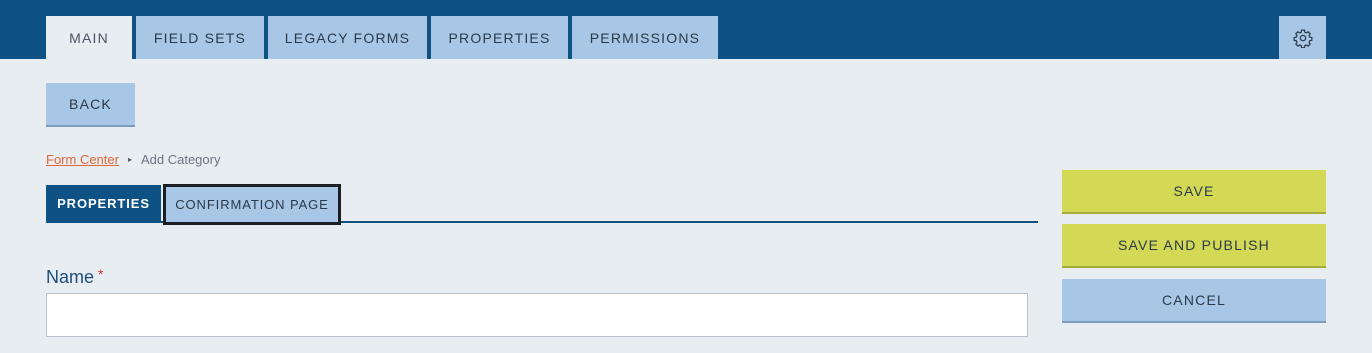 The width and height of the screenshot is (1372, 353). Describe the element at coordinates (499, 37) in the screenshot. I see `tab-properties: PROPERTIES` at that location.